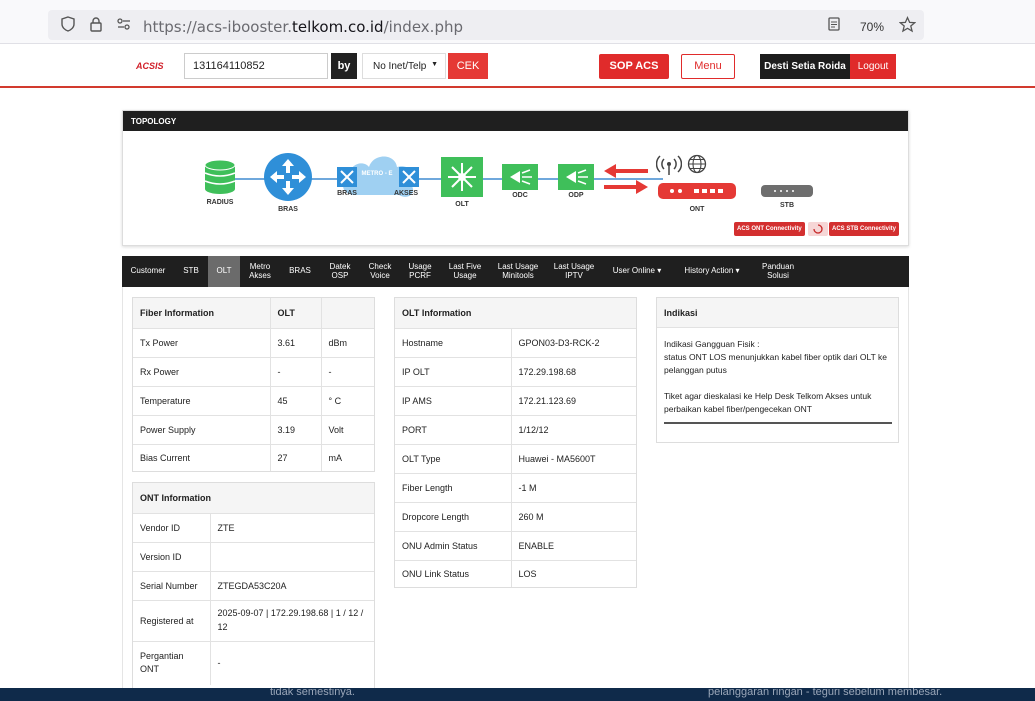  Describe the element at coordinates (201, 400) in the screenshot. I see `row-label: Temperature` at that location.